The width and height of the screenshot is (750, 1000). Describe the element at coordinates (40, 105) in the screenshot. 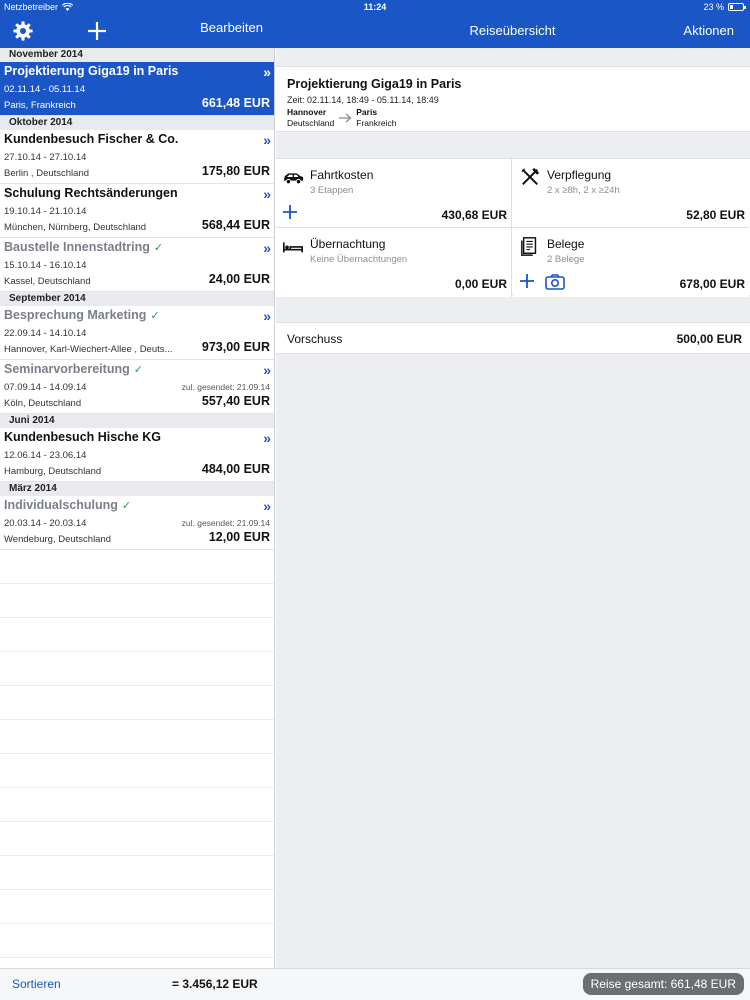

I see `trip-place: Paris, Frankreich` at that location.